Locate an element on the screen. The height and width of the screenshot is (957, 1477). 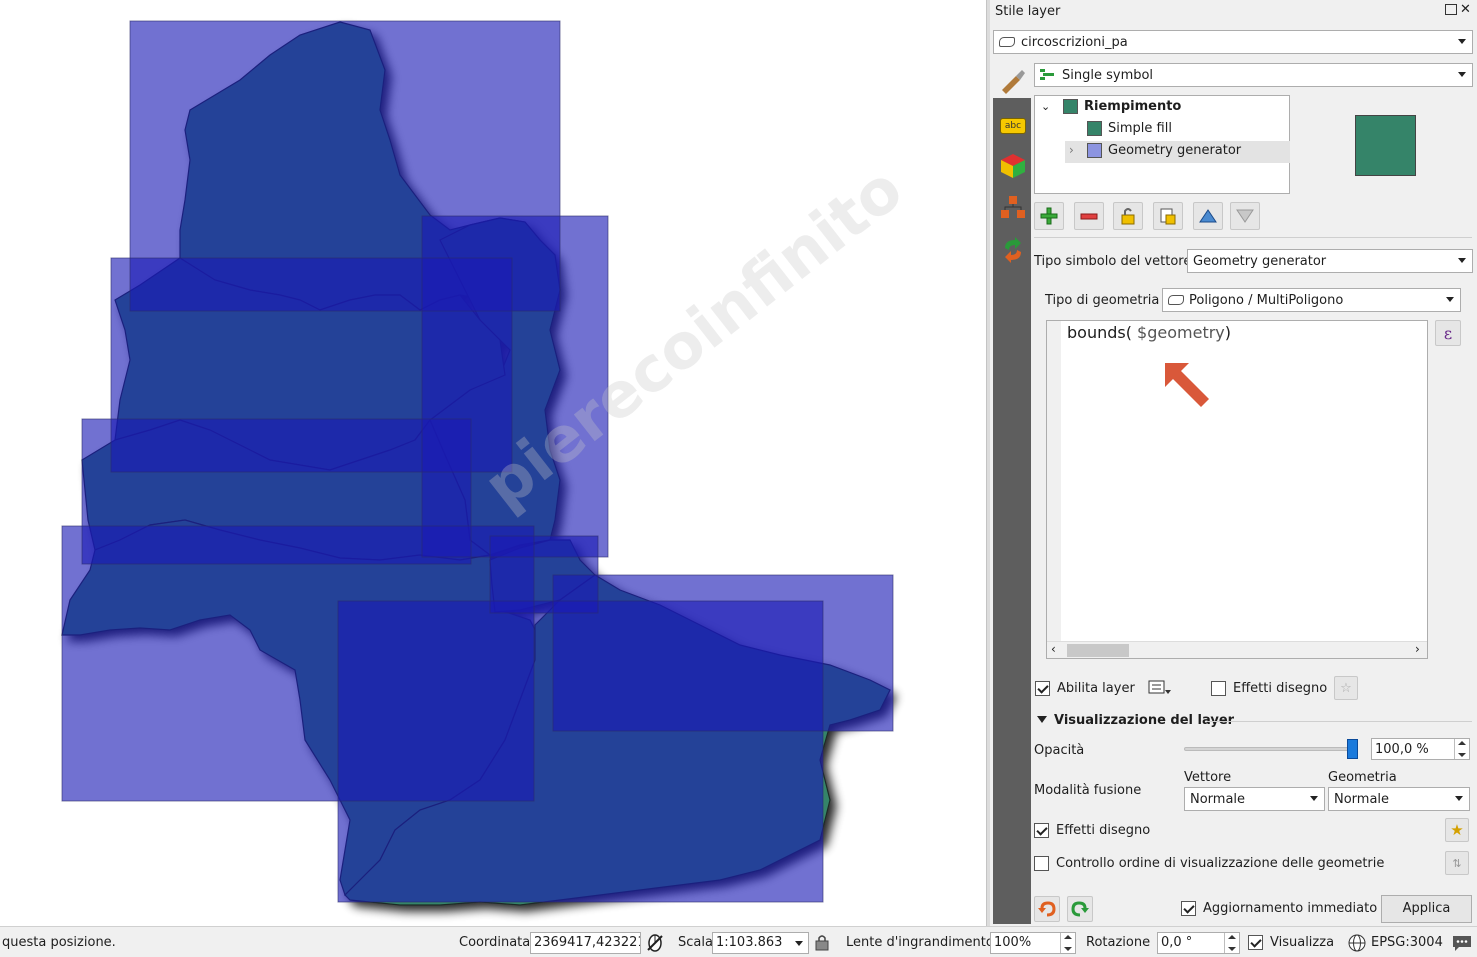
scale-field: 1:103.863 is located at coordinates (760, 943).